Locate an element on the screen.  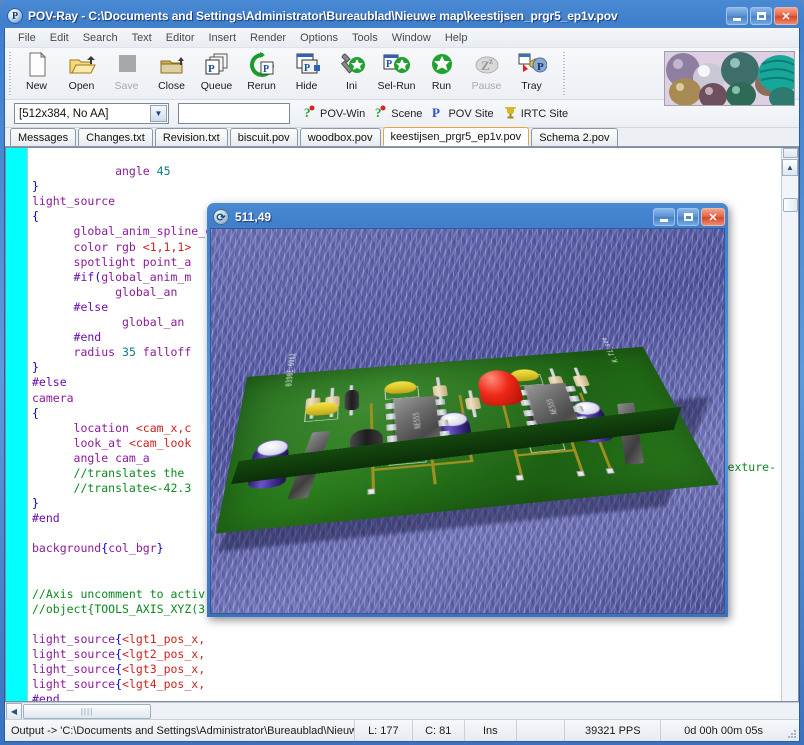
link-label-irtc-site: IRTC Site is located at coordinates (544, 113).